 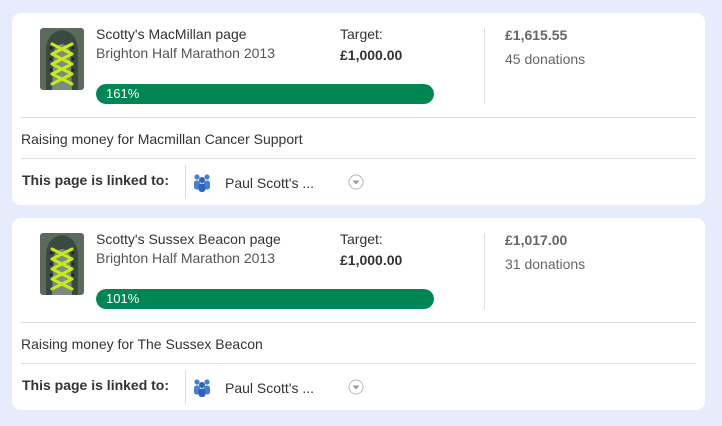 What do you see at coordinates (188, 239) in the screenshot?
I see `page-title: Scotty's Sussex Beacon page` at bounding box center [188, 239].